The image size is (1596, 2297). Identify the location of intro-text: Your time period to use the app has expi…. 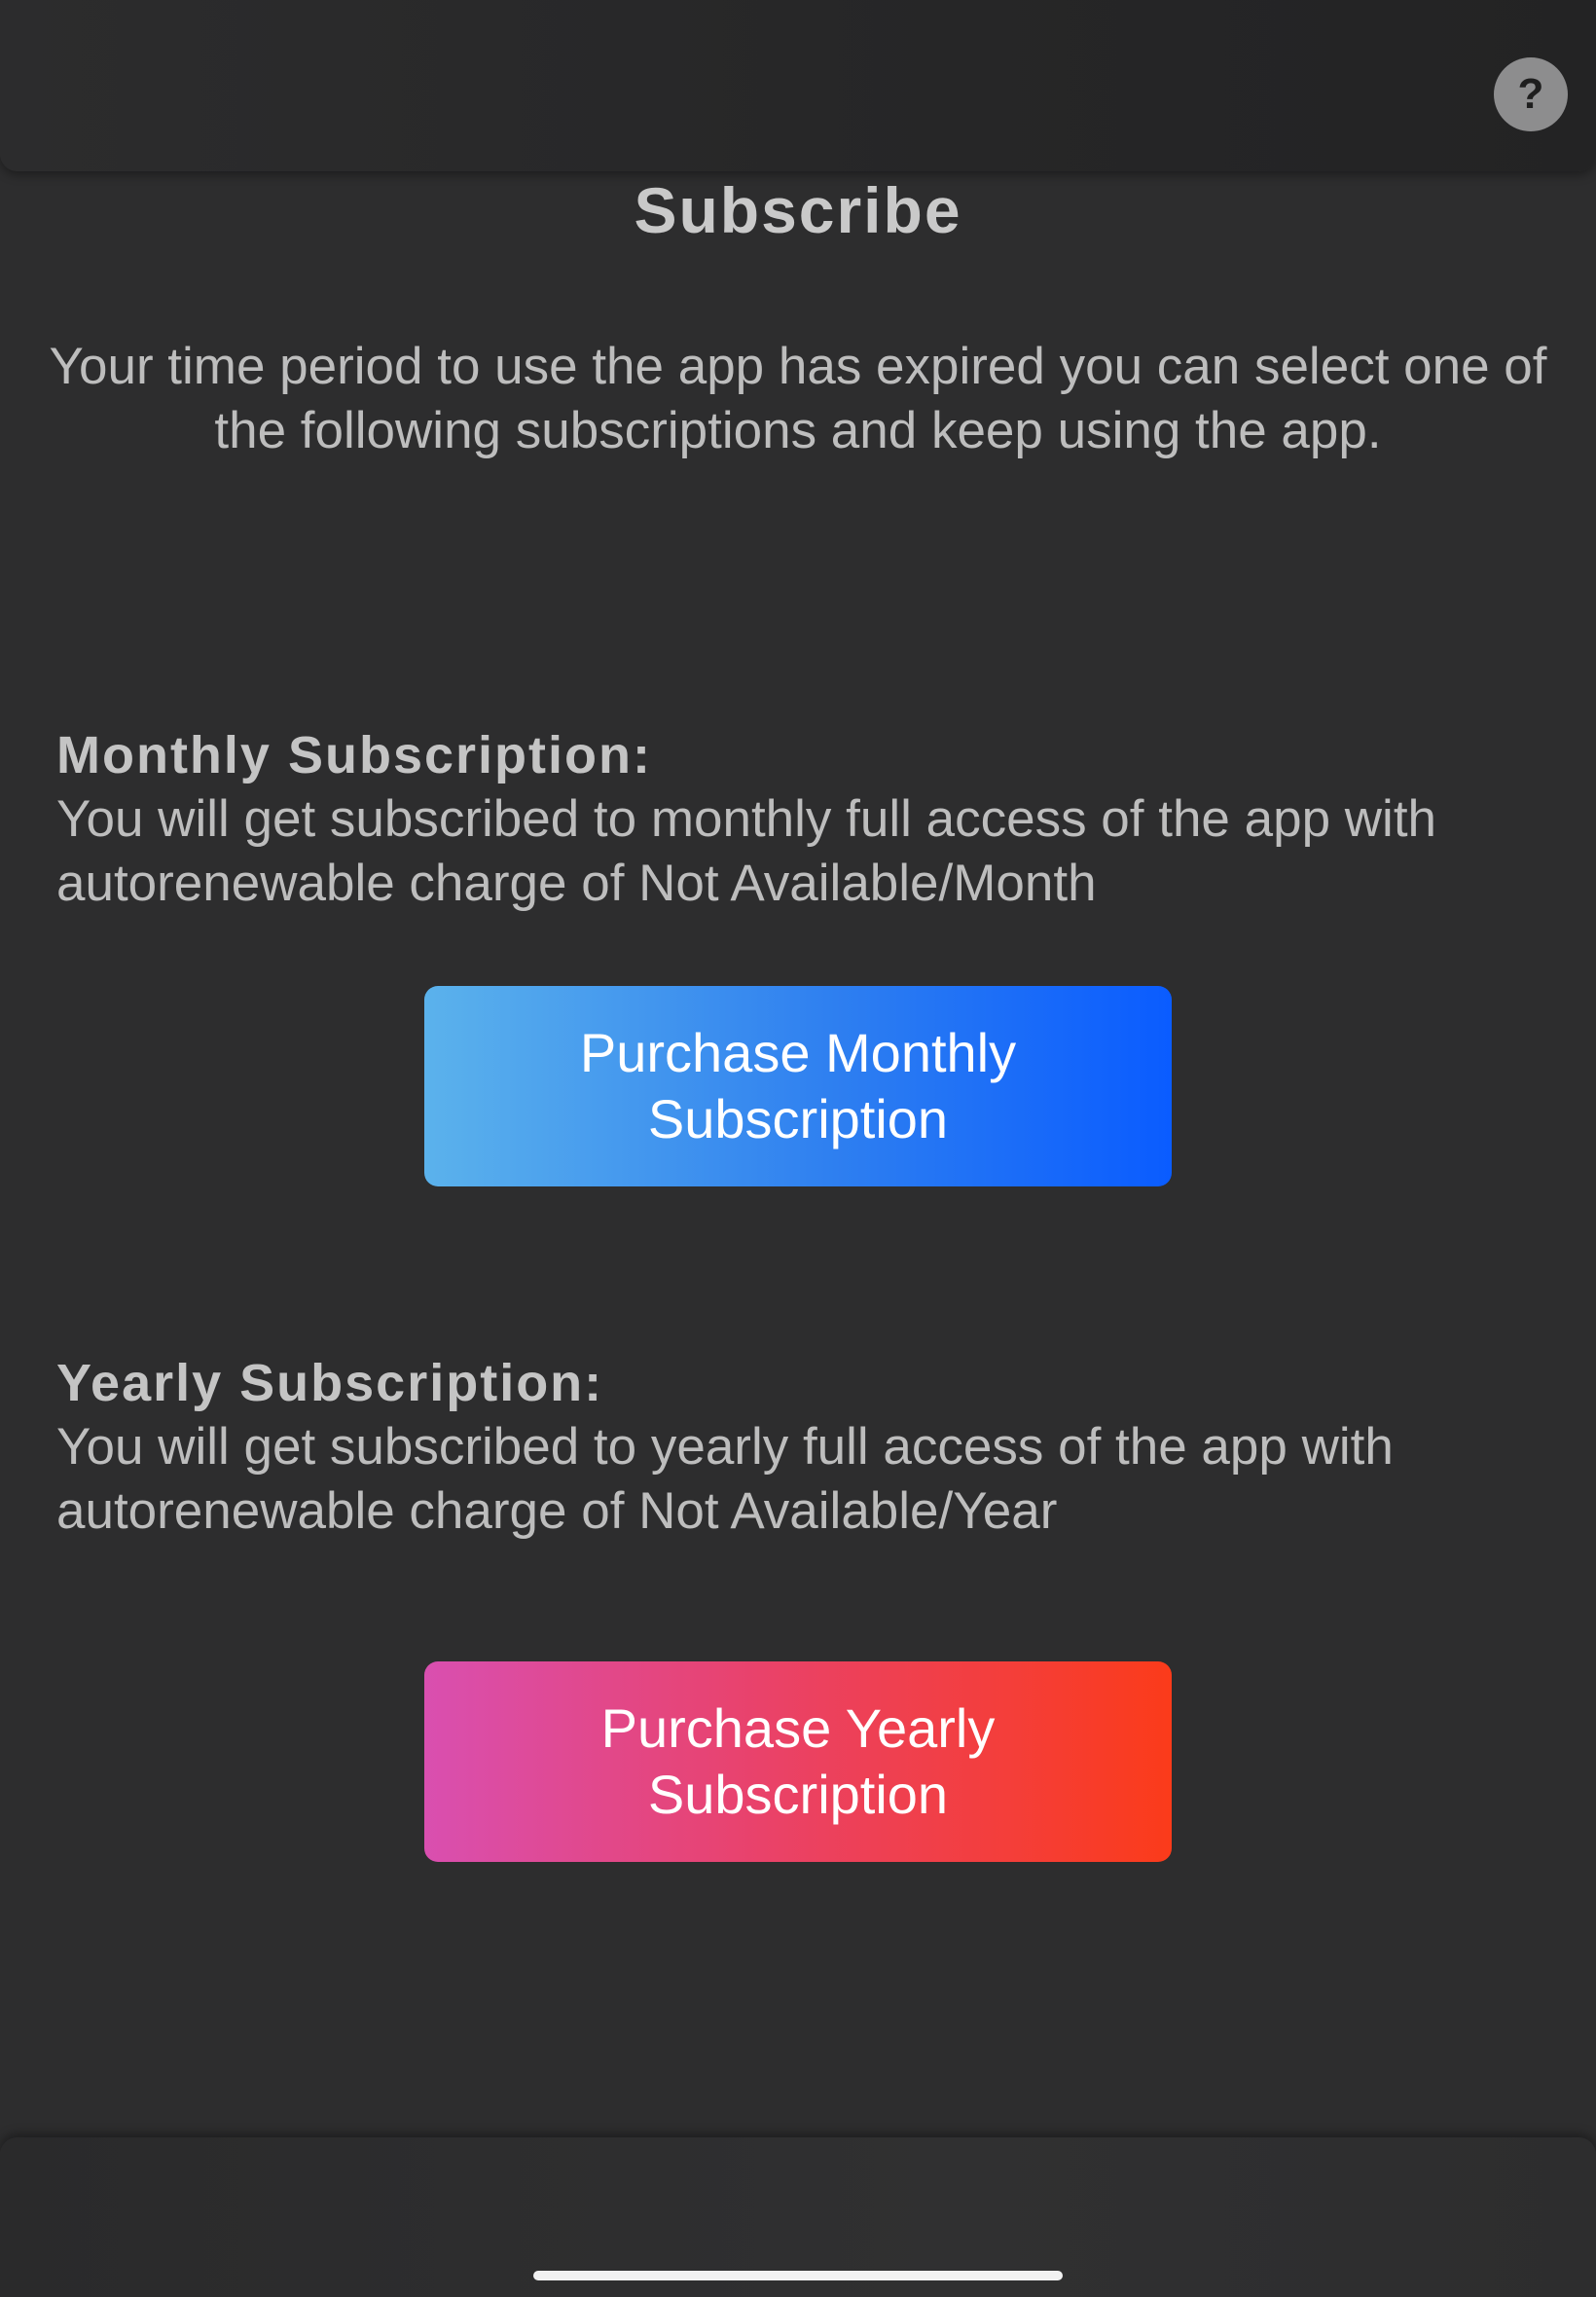
(798, 398).